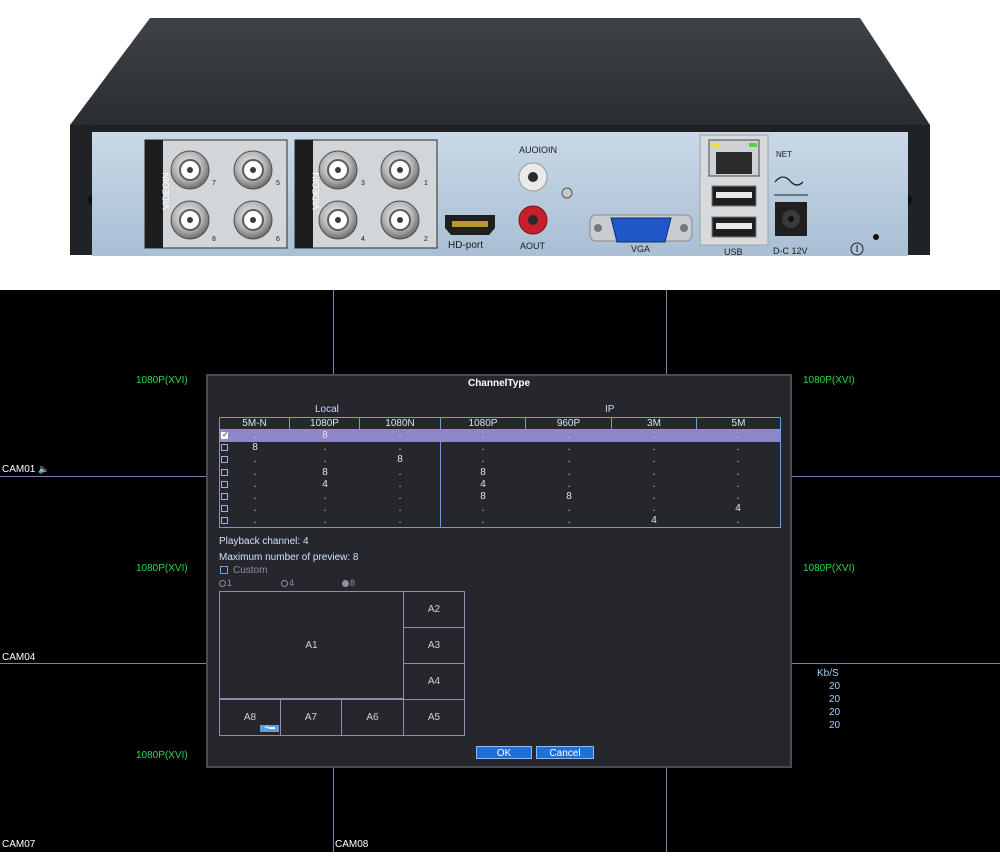 The image size is (1000, 864). What do you see at coordinates (499, 383) in the screenshot?
I see `dialog-title: ChannelType` at bounding box center [499, 383].